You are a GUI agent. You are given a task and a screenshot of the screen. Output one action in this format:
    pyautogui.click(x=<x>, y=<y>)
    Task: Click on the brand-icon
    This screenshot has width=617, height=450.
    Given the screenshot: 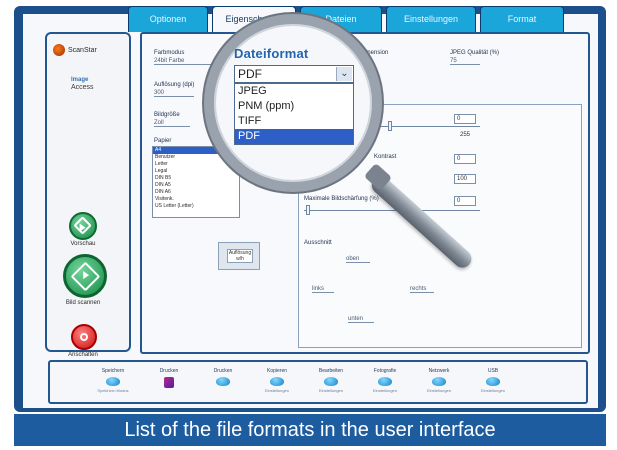 What is the action you would take?
    pyautogui.click(x=59, y=50)
    